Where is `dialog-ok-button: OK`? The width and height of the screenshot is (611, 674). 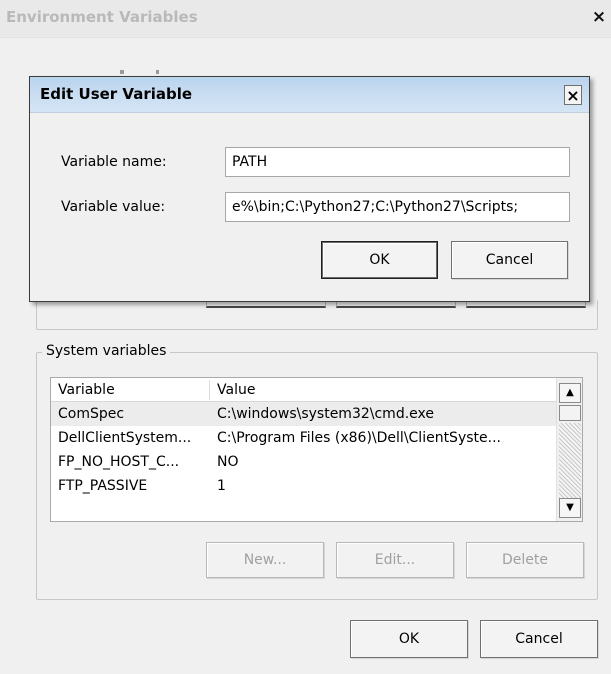
dialog-ok-button: OK is located at coordinates (379, 260).